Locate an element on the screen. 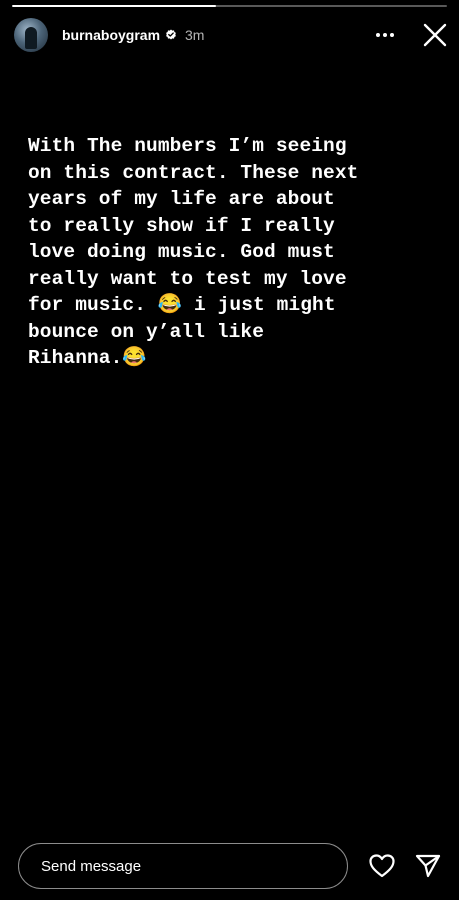 Image resolution: width=459 pixels, height=900 pixels. username: burnaboygram is located at coordinates (111, 35).